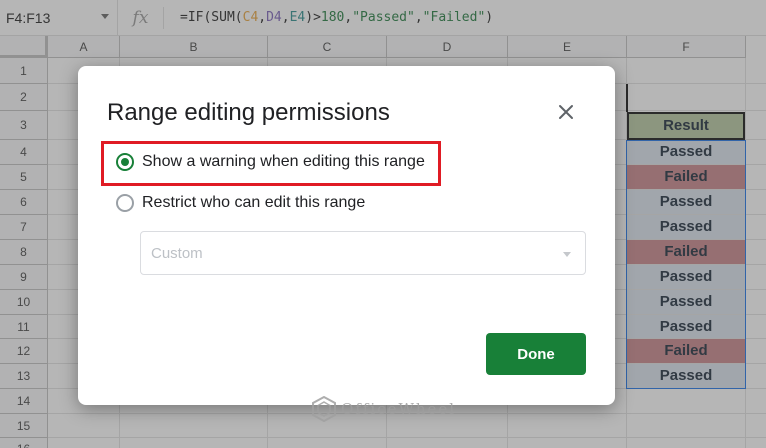 The height and width of the screenshot is (448, 766). I want to click on option-show-warning: Show a warning when editing this range, so click(270, 162).